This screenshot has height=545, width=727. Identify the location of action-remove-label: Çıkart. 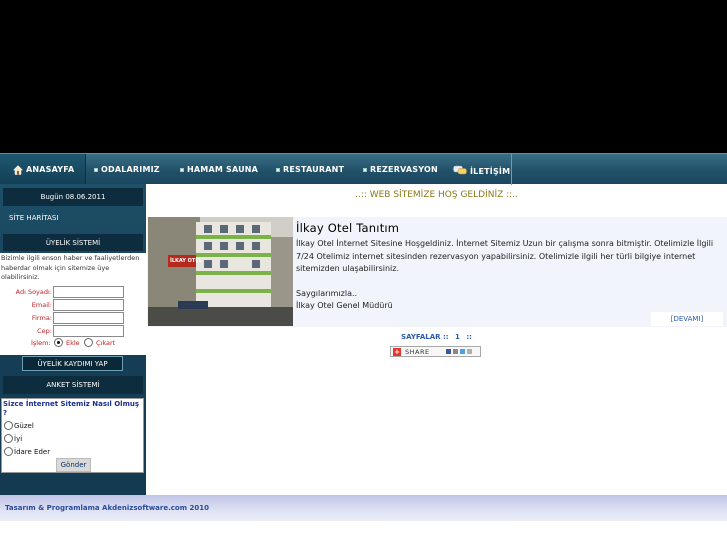
(106, 343).